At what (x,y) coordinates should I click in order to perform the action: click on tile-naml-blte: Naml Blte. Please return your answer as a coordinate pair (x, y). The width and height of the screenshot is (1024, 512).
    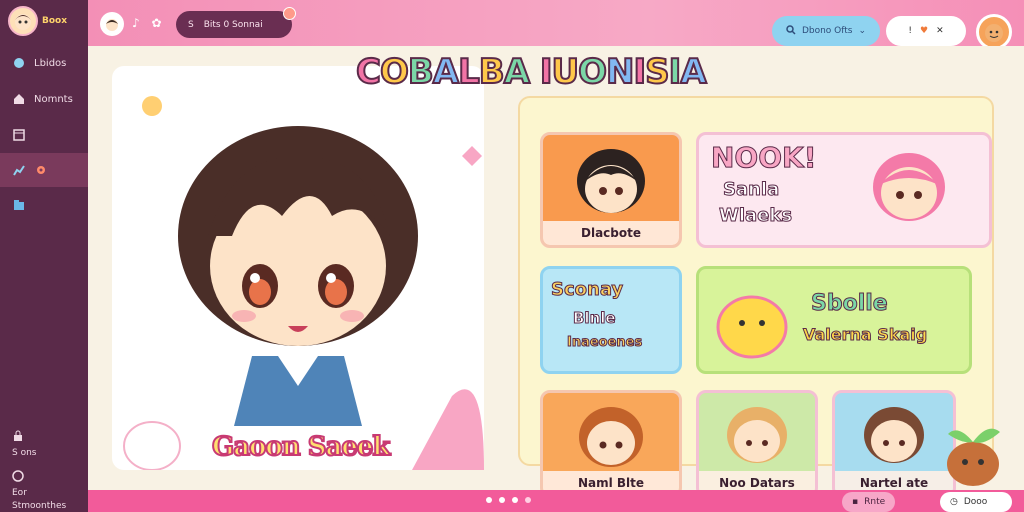
    Looking at the image, I should click on (611, 444).